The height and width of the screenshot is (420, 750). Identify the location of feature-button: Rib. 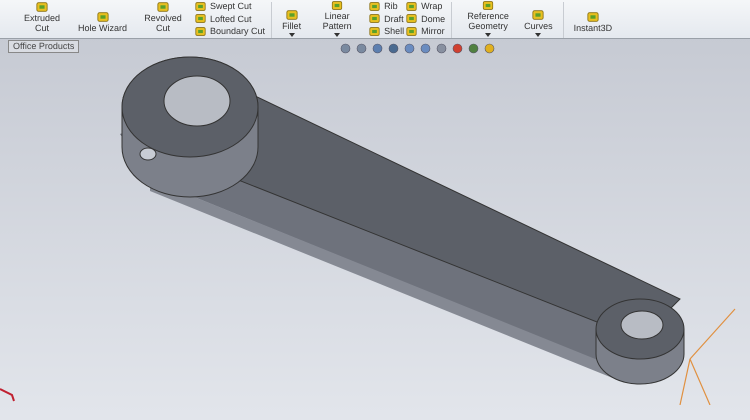
(386, 6).